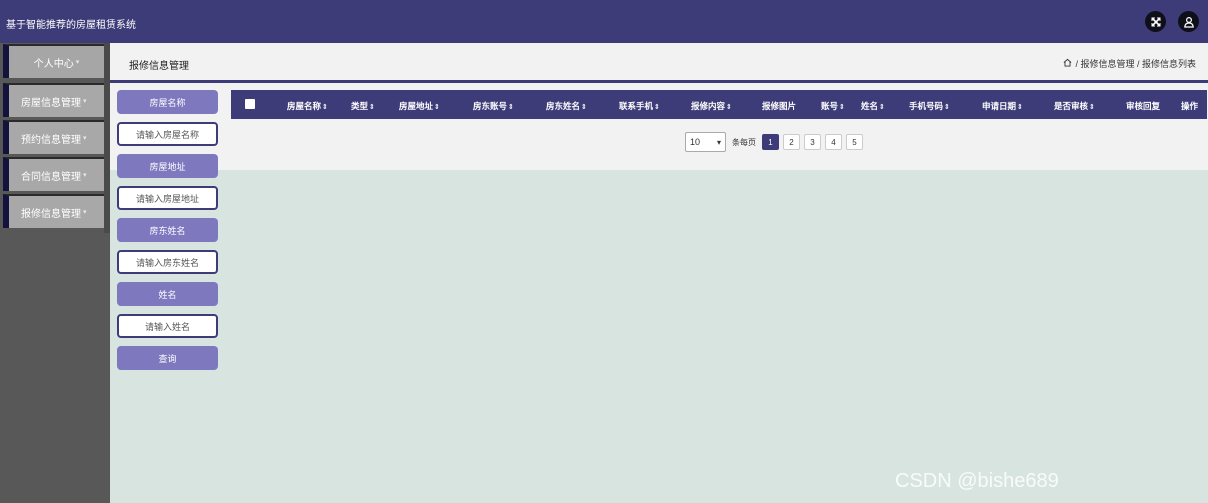 The width and height of the screenshot is (1208, 503). What do you see at coordinates (744, 142) in the screenshot?
I see `per-page-label: 条每页` at bounding box center [744, 142].